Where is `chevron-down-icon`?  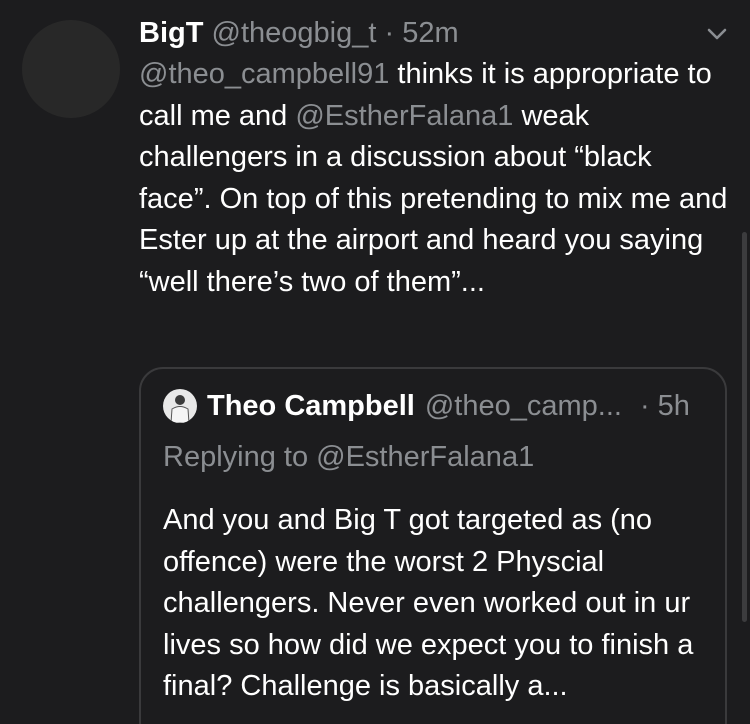 chevron-down-icon is located at coordinates (717, 34).